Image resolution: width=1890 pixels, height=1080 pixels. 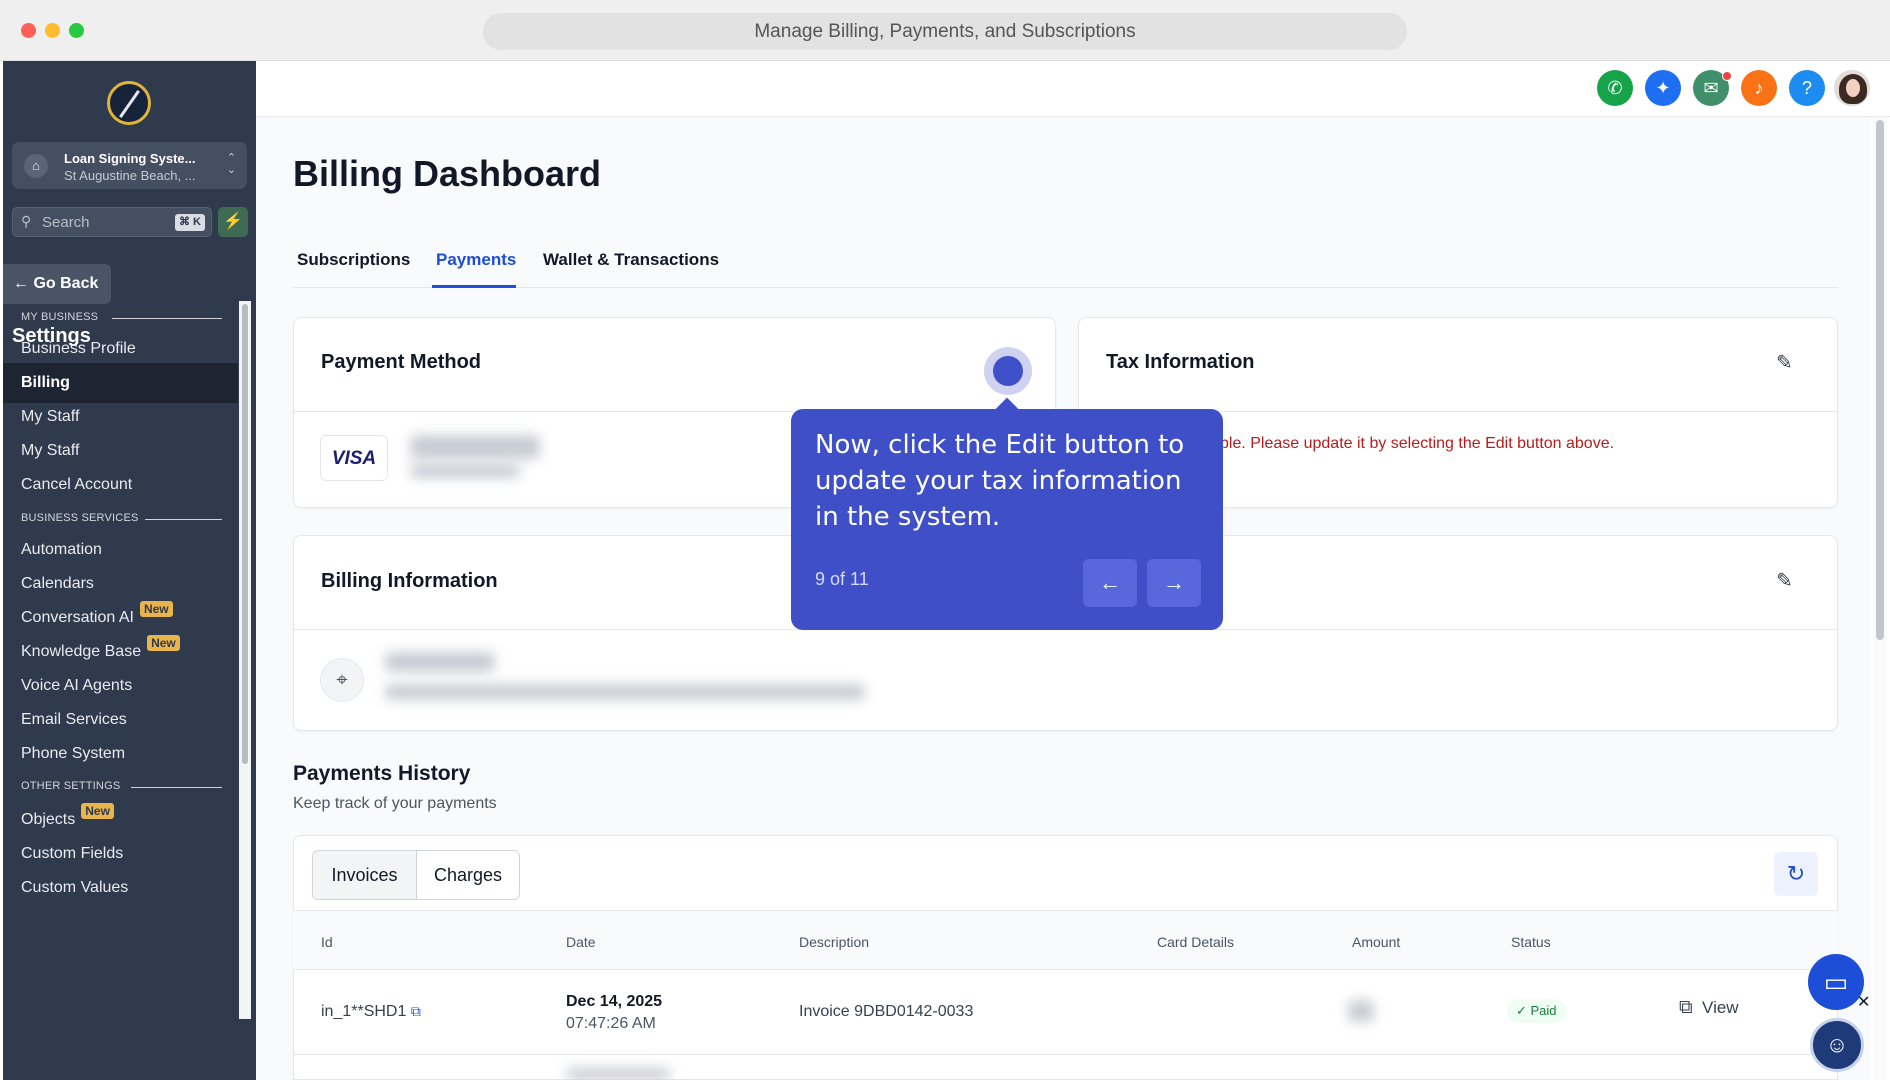 I want to click on phone-icon: ✆, so click(x=1615, y=88).